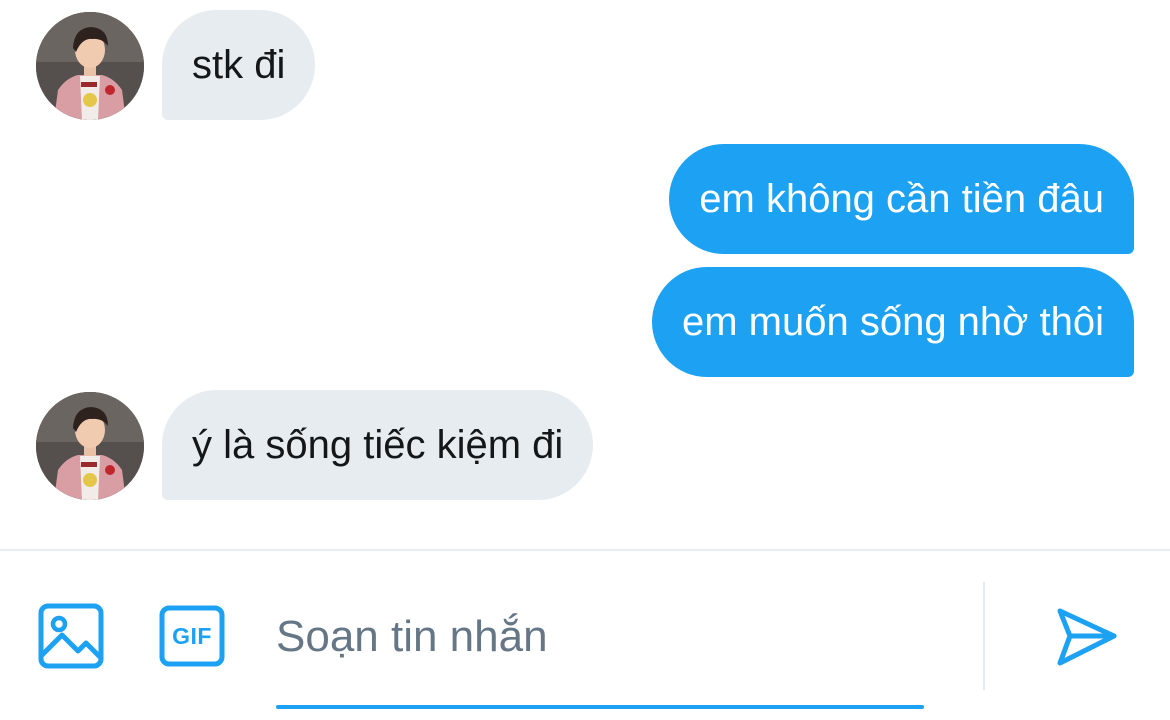 This screenshot has height=720, width=1170. I want to click on image-icon, so click(71, 636).